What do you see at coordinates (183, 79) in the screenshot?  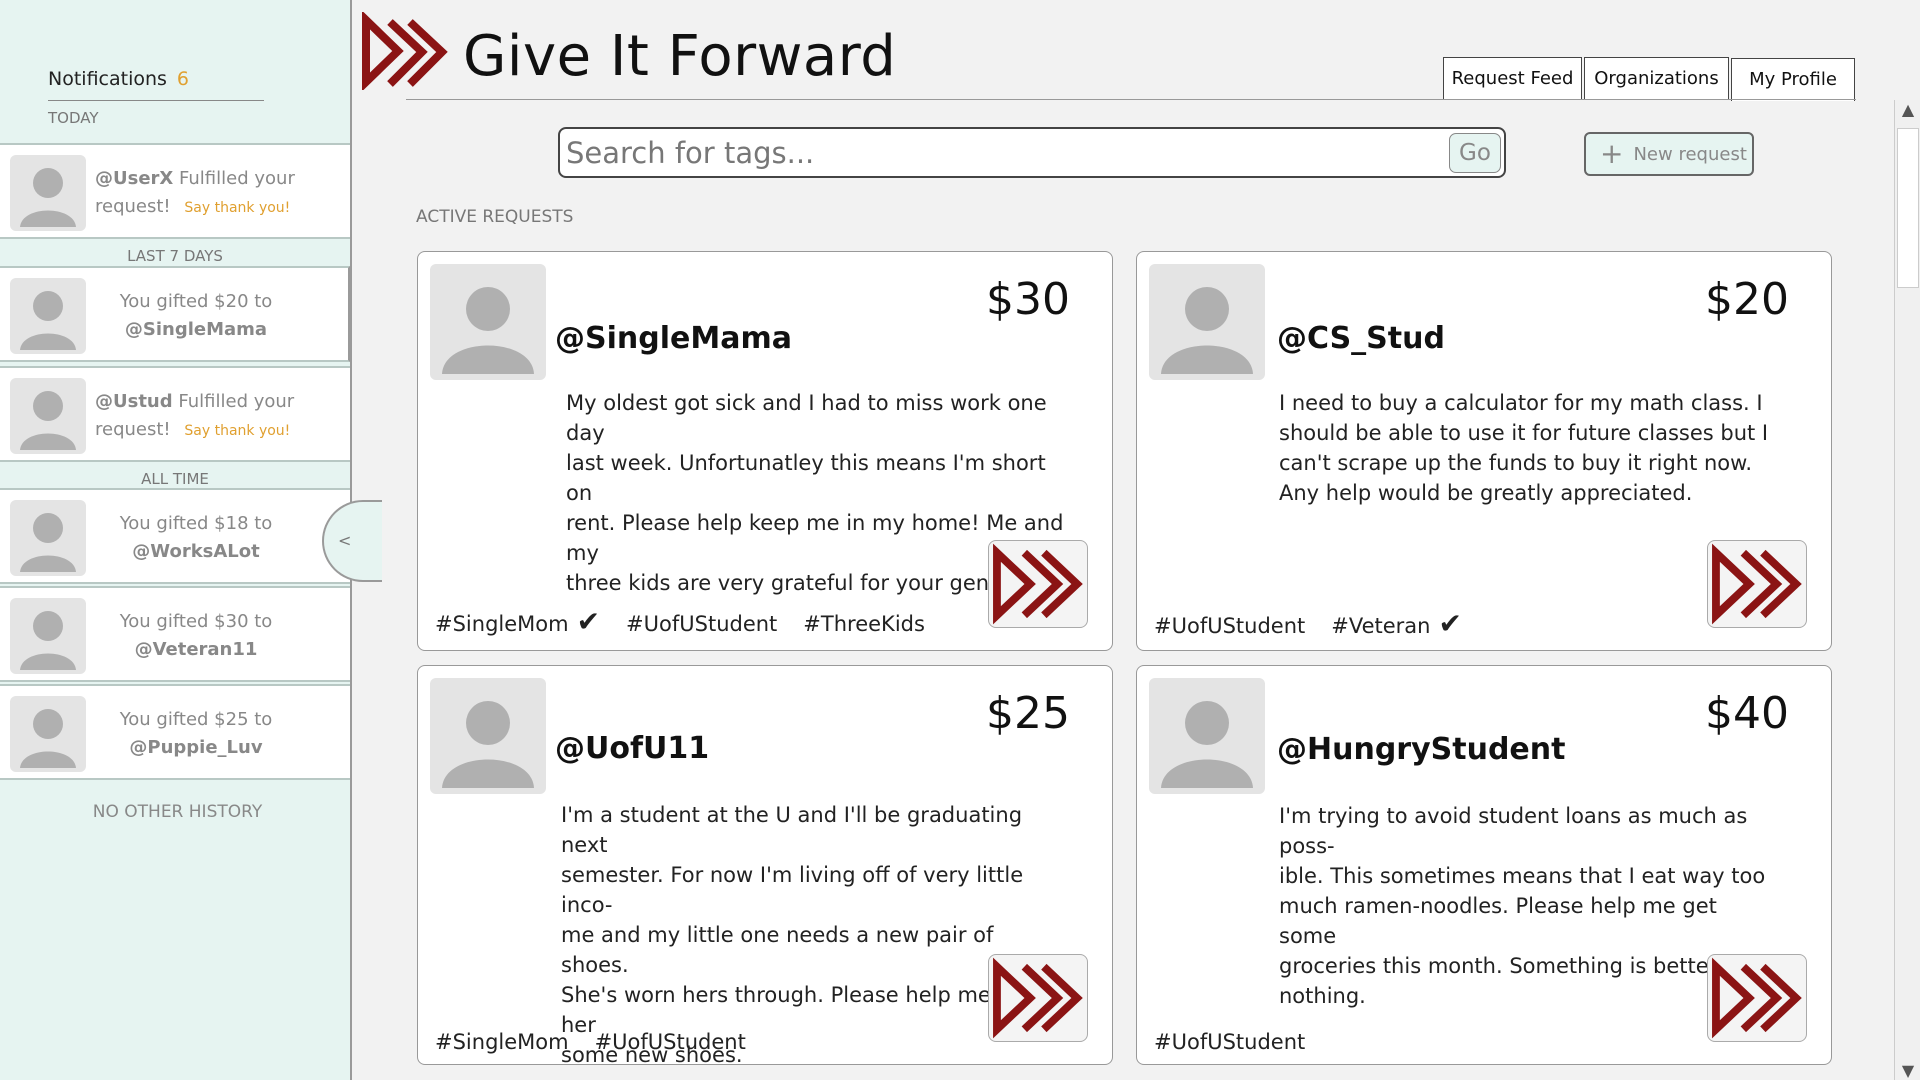 I see `notifications-count-badge: 6` at bounding box center [183, 79].